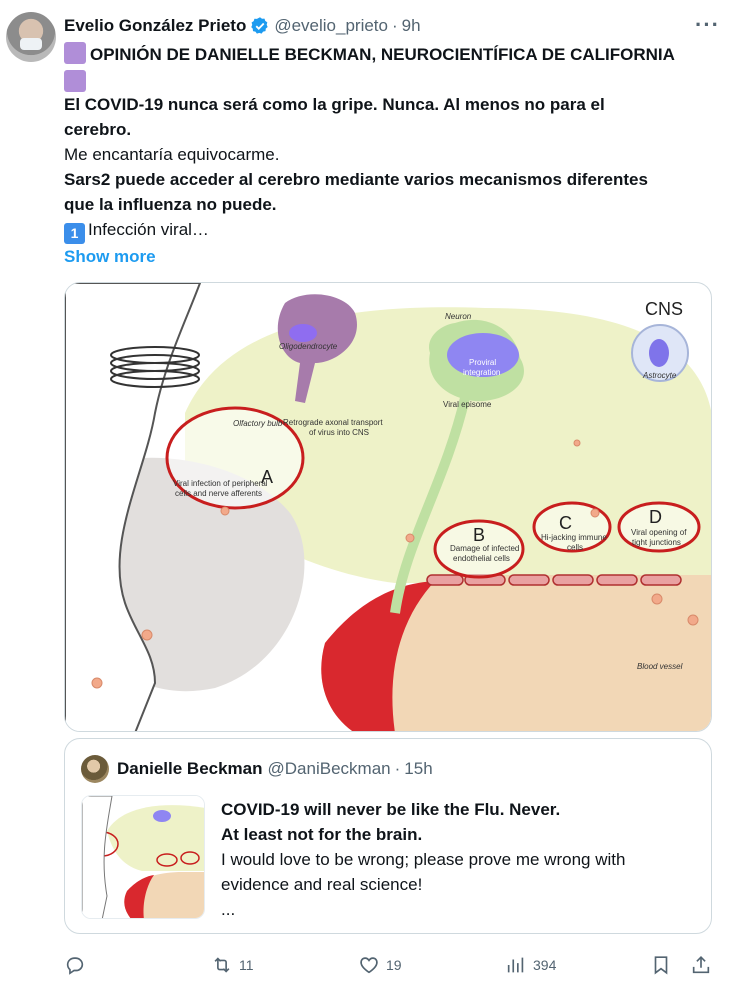 The image size is (740, 988). Describe the element at coordinates (394, 79) in the screenshot. I see `tweet-line-emoji` at that location.